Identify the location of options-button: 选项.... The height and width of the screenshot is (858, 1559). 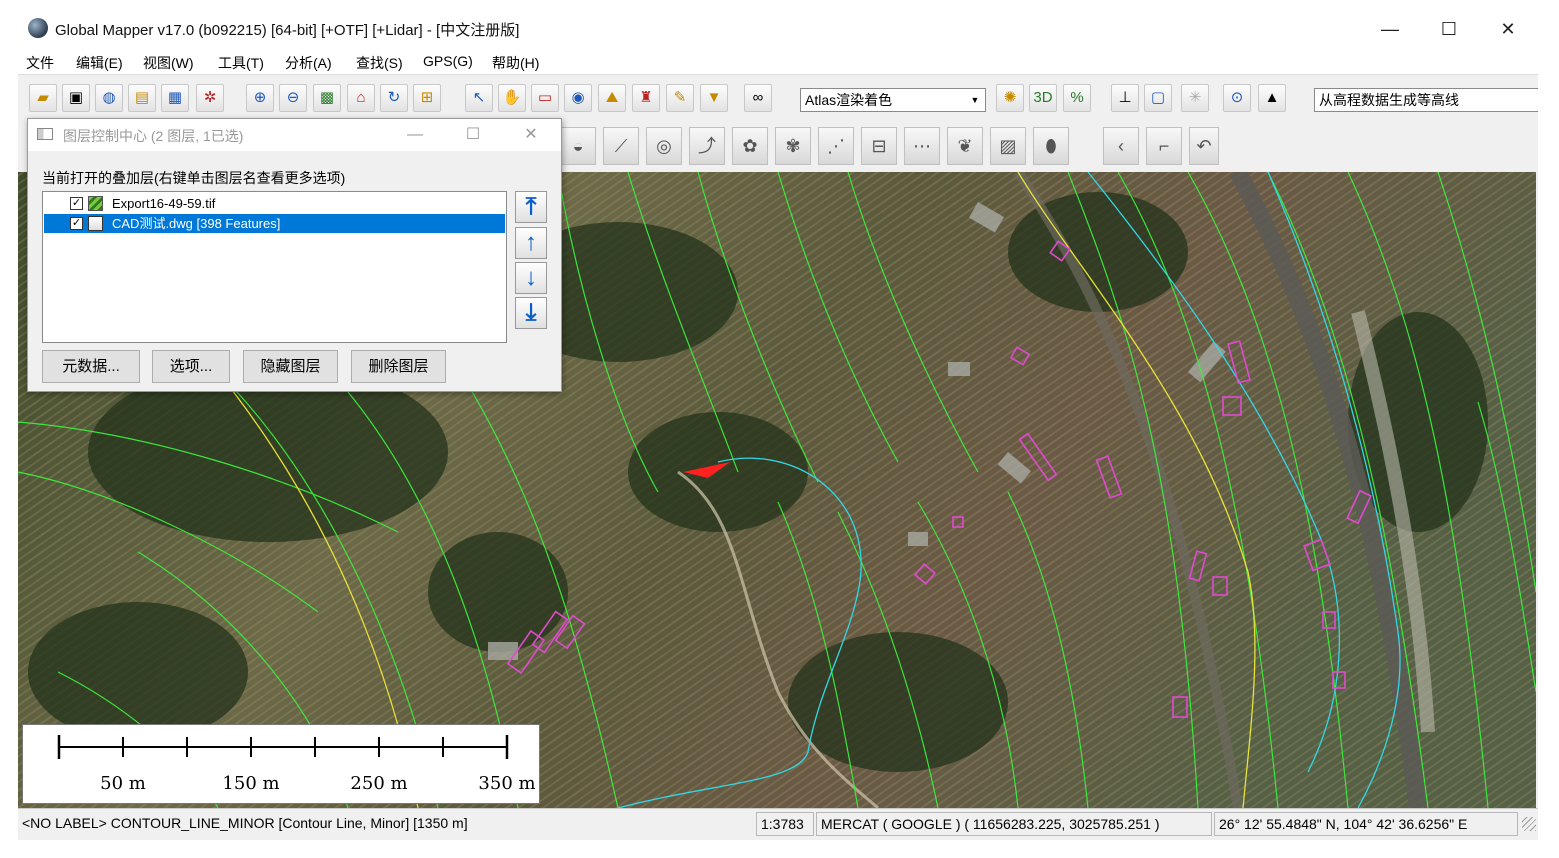
(191, 366).